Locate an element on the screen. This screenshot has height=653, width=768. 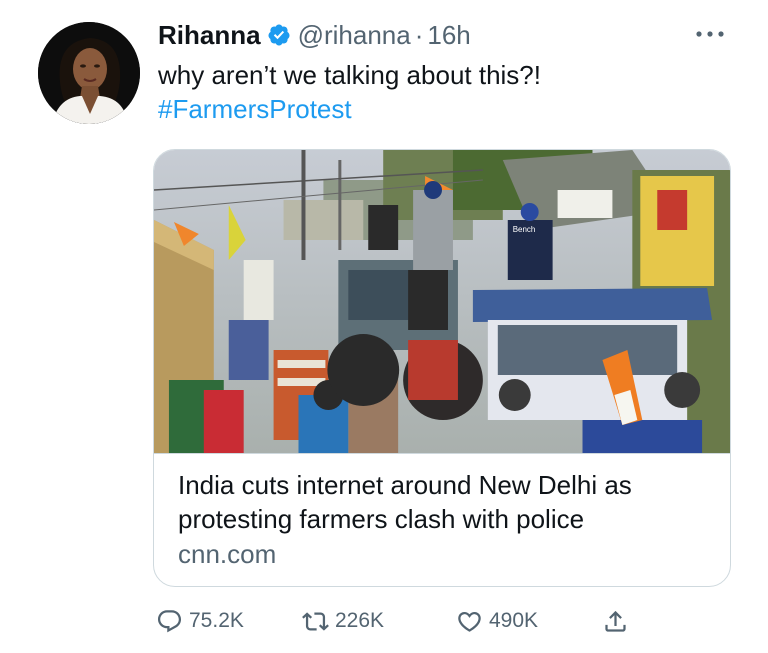
more-icon is located at coordinates (710, 34).